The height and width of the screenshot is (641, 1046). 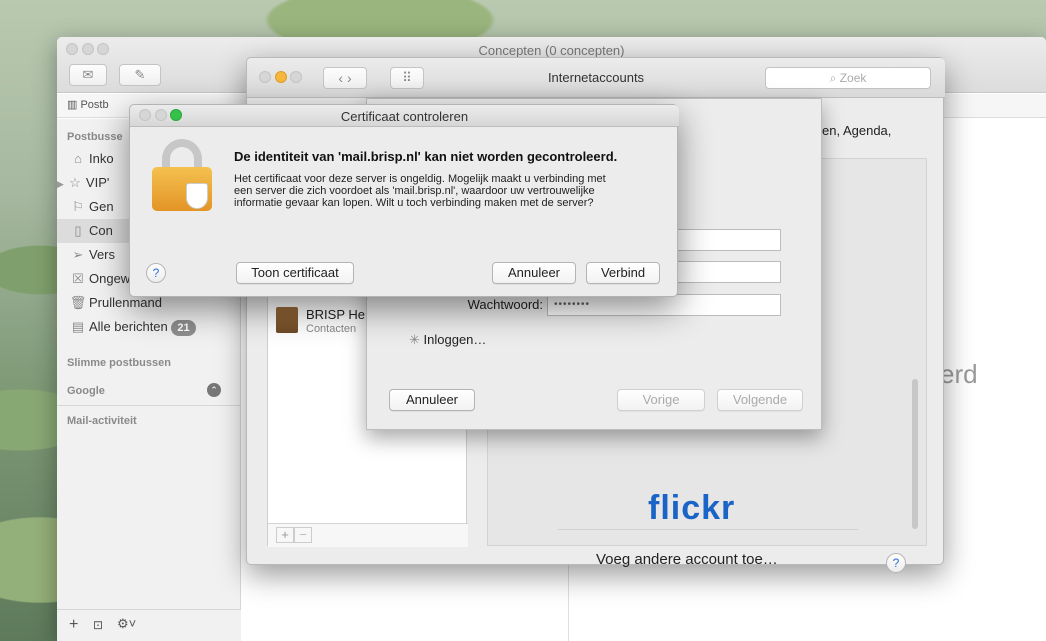 What do you see at coordinates (368, 535) in the screenshot?
I see `accounts-list-toolbar: + −` at bounding box center [368, 535].